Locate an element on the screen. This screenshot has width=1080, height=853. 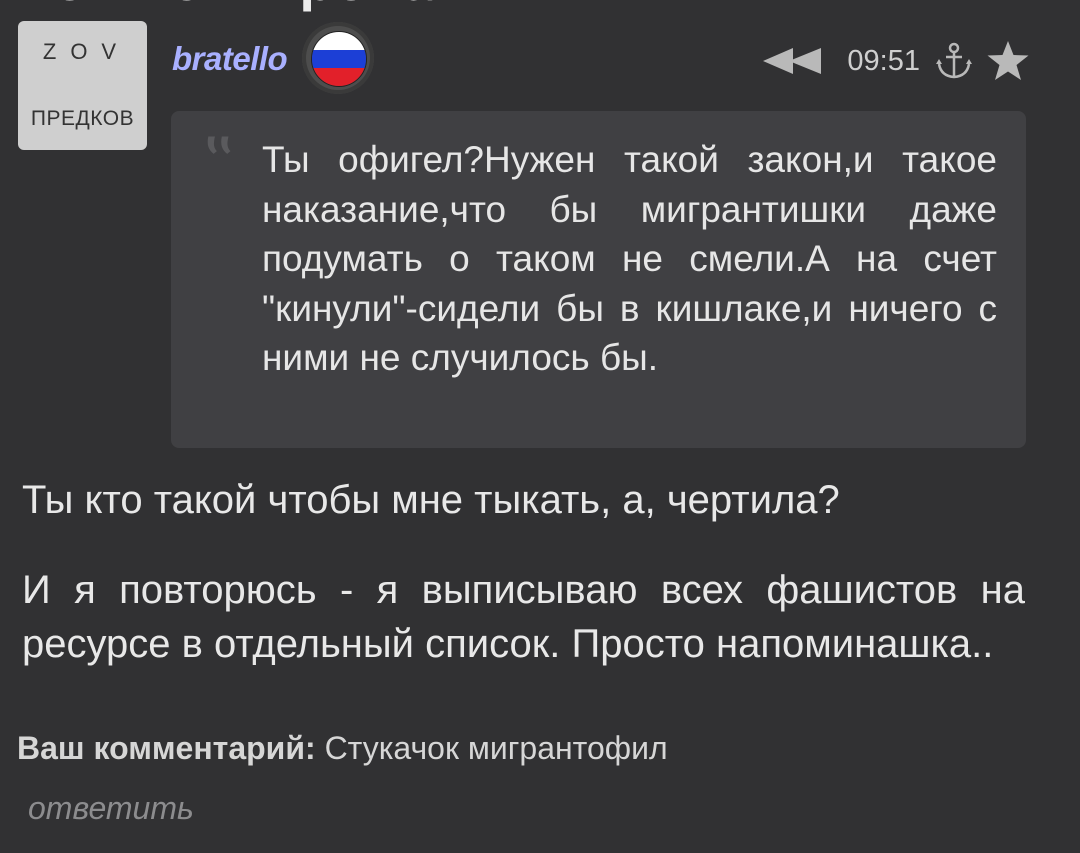
username-link: bratello is located at coordinates (230, 59).